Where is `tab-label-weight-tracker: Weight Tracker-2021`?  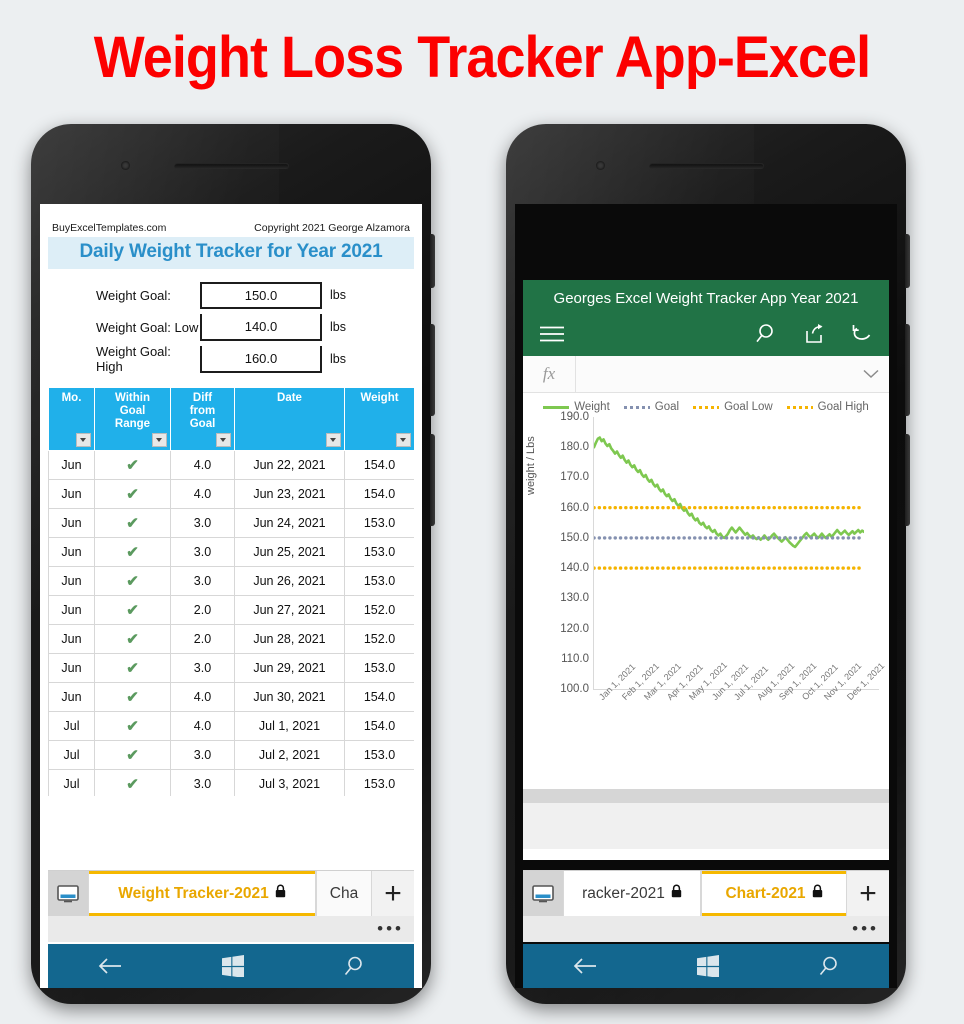
tab-label-weight-tracker: Weight Tracker-2021 is located at coordinates (193, 893).